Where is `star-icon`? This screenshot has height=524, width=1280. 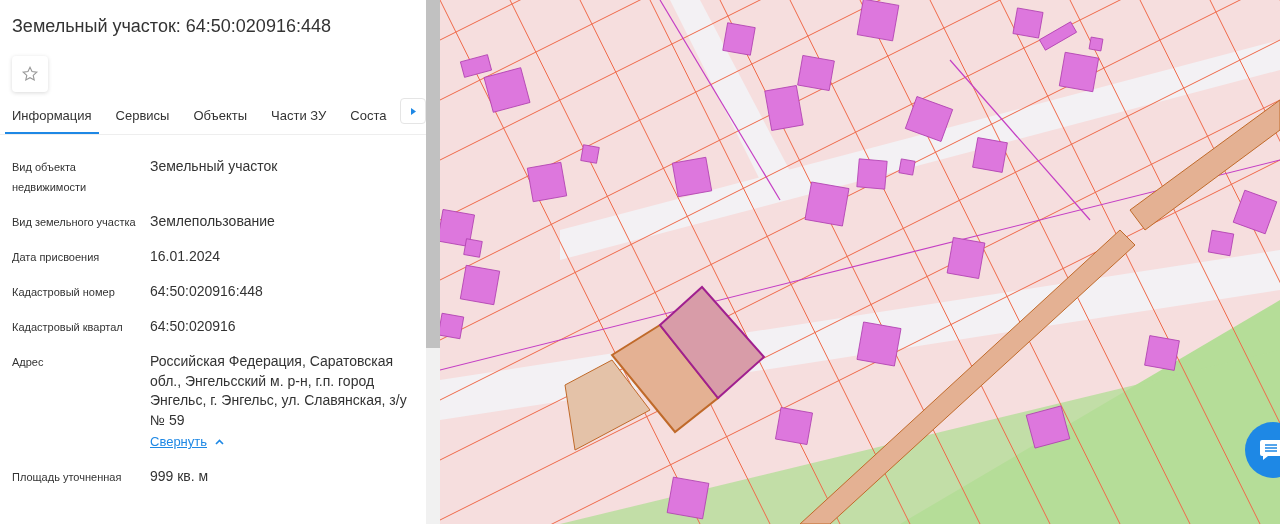
star-icon is located at coordinates (30, 74).